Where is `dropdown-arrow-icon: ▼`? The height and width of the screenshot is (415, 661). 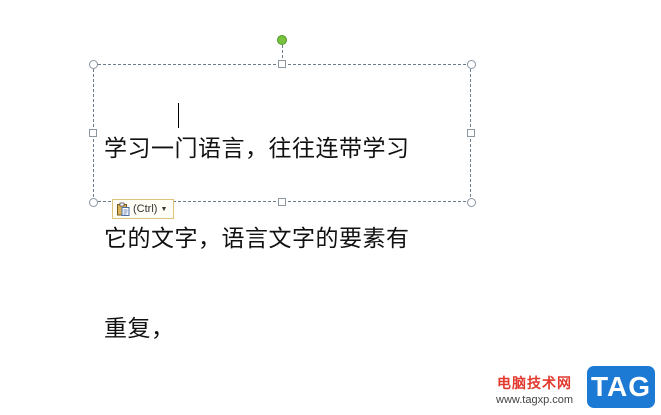 dropdown-arrow-icon: ▼ is located at coordinates (164, 209).